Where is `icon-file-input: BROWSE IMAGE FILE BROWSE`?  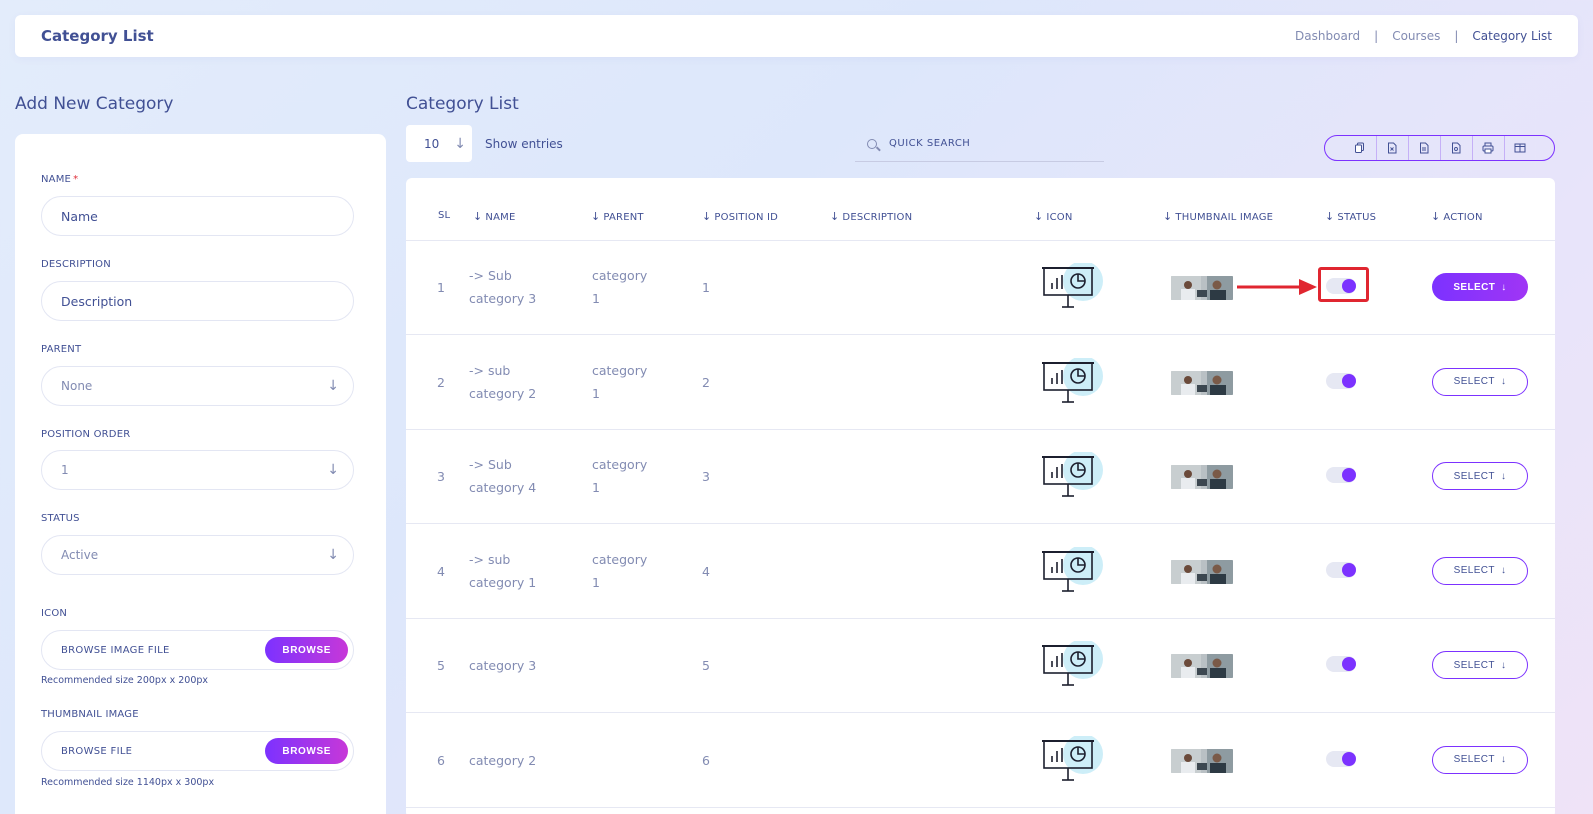 icon-file-input: BROWSE IMAGE FILE BROWSE is located at coordinates (197, 650).